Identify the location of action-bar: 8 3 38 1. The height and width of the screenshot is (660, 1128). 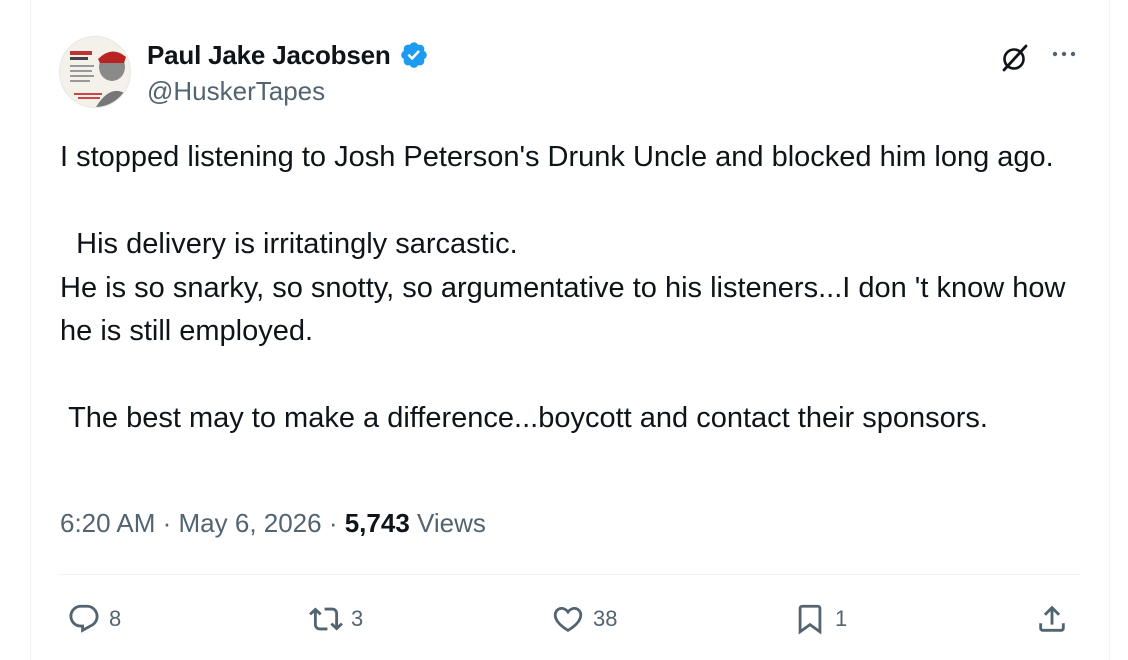
(571, 619).